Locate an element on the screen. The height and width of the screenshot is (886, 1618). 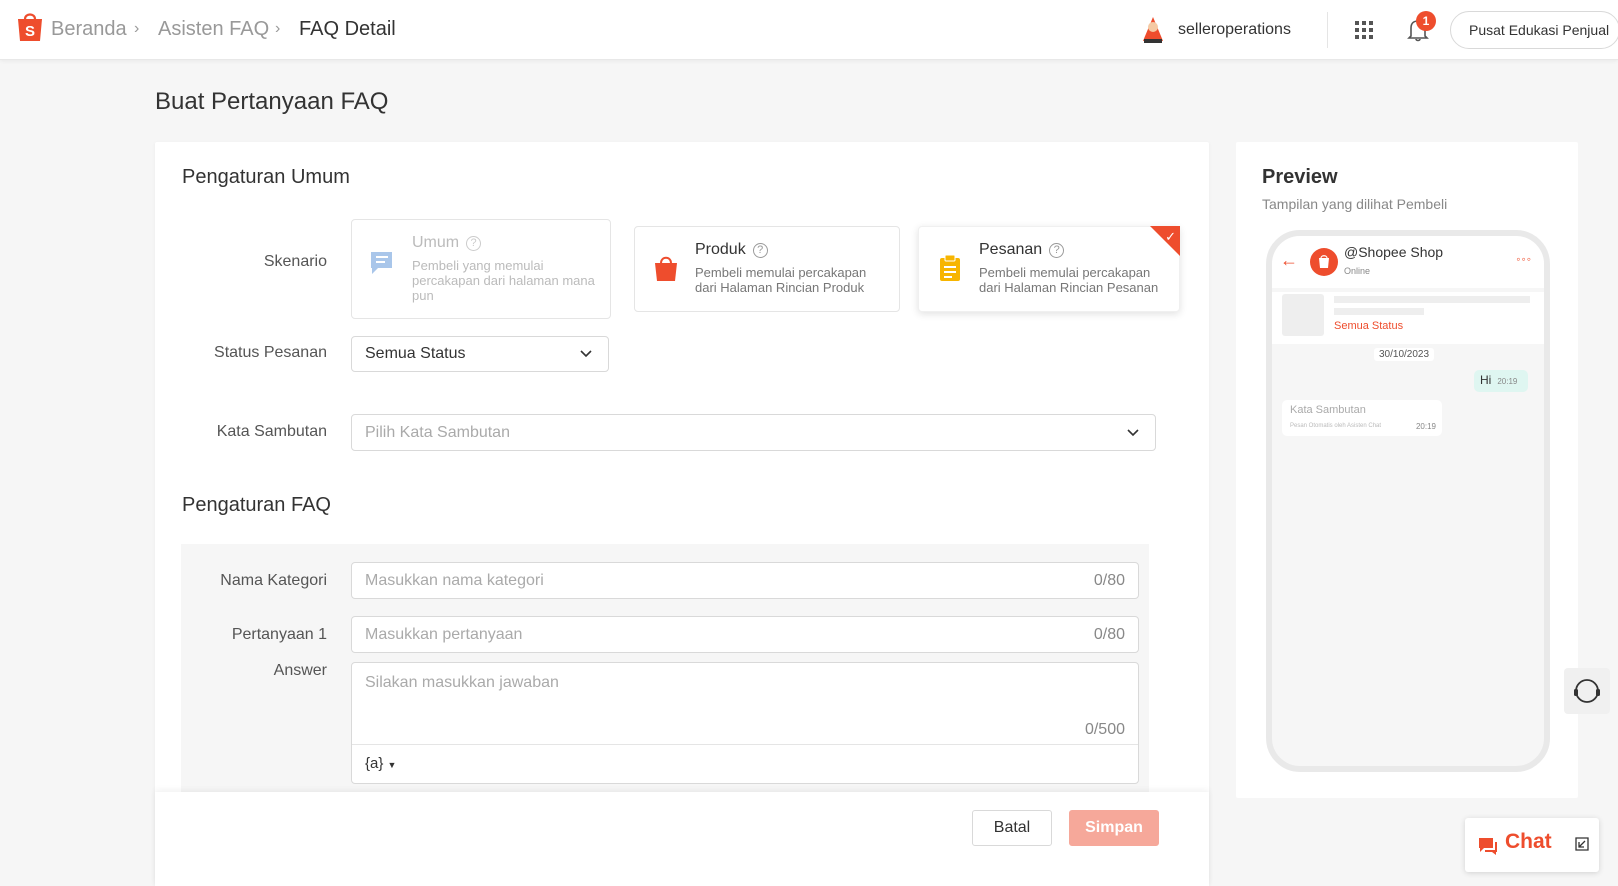
buyer-message: Hi 20:19 is located at coordinates (1501, 381).